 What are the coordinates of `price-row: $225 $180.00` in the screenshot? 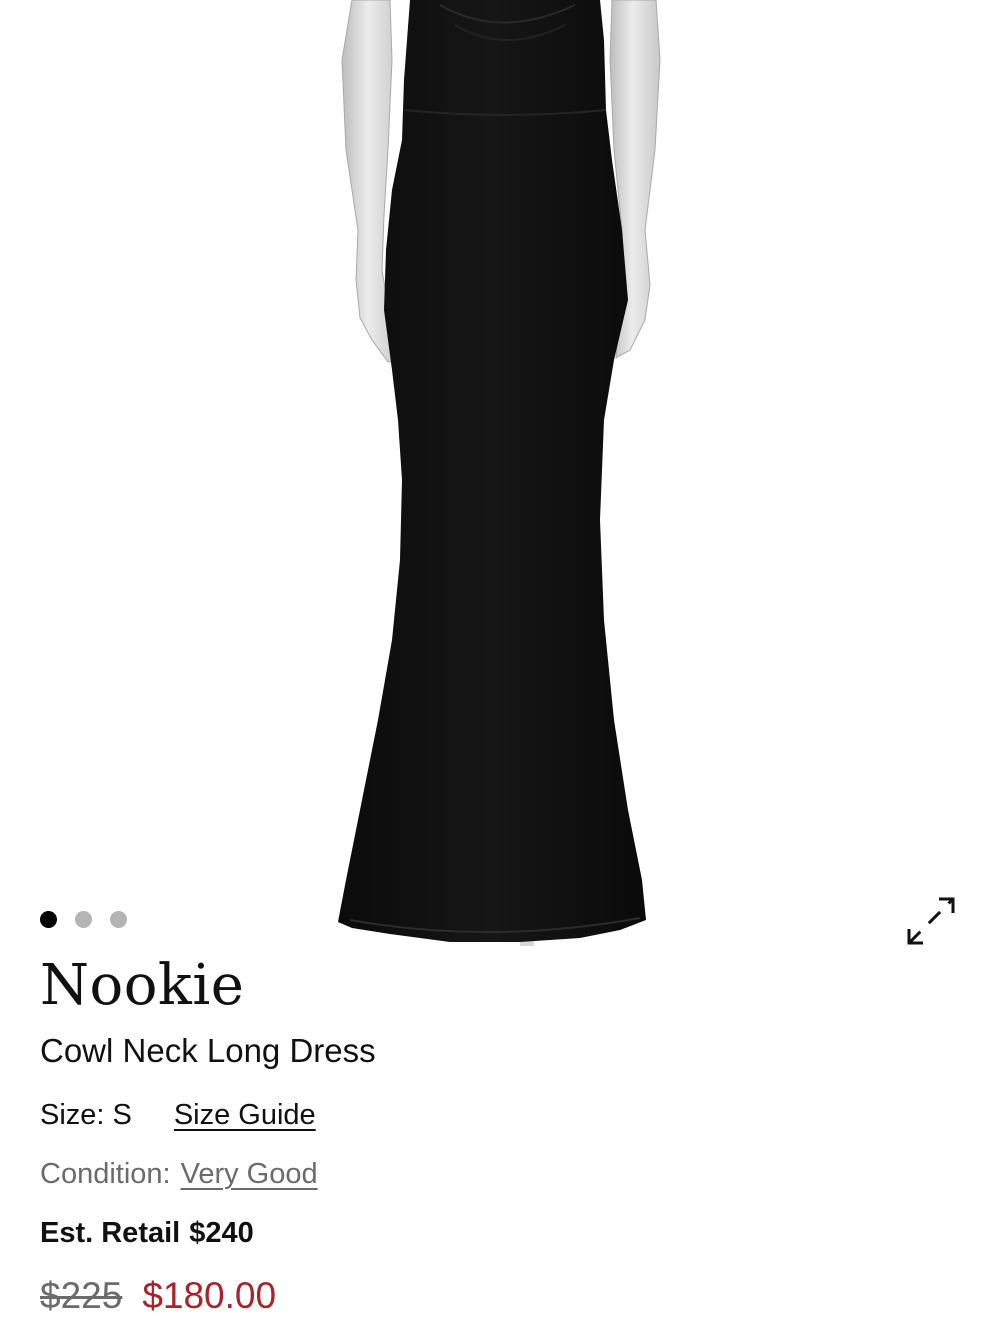 It's located at (158, 1296).